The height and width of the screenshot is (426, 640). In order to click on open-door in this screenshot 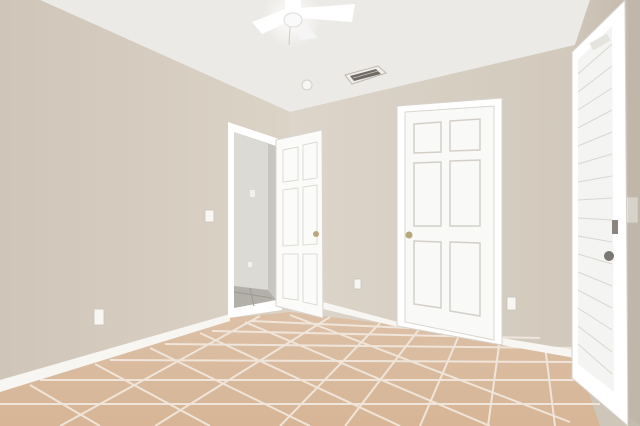, I will do `click(299, 224)`.